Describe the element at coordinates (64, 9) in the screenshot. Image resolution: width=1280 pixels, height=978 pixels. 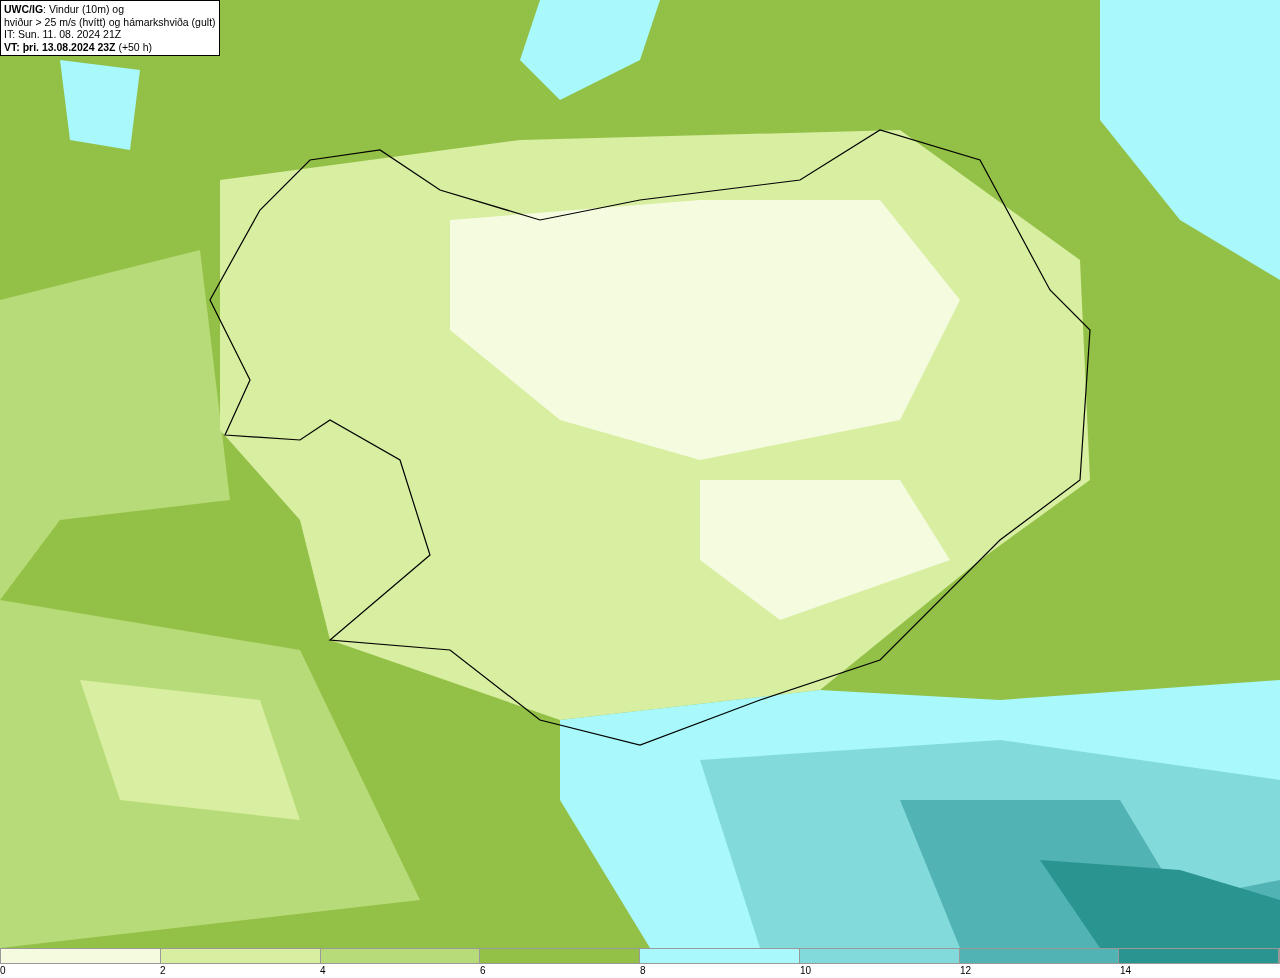
I see `title-line: UWC/IG: Vindur (10m) og` at that location.